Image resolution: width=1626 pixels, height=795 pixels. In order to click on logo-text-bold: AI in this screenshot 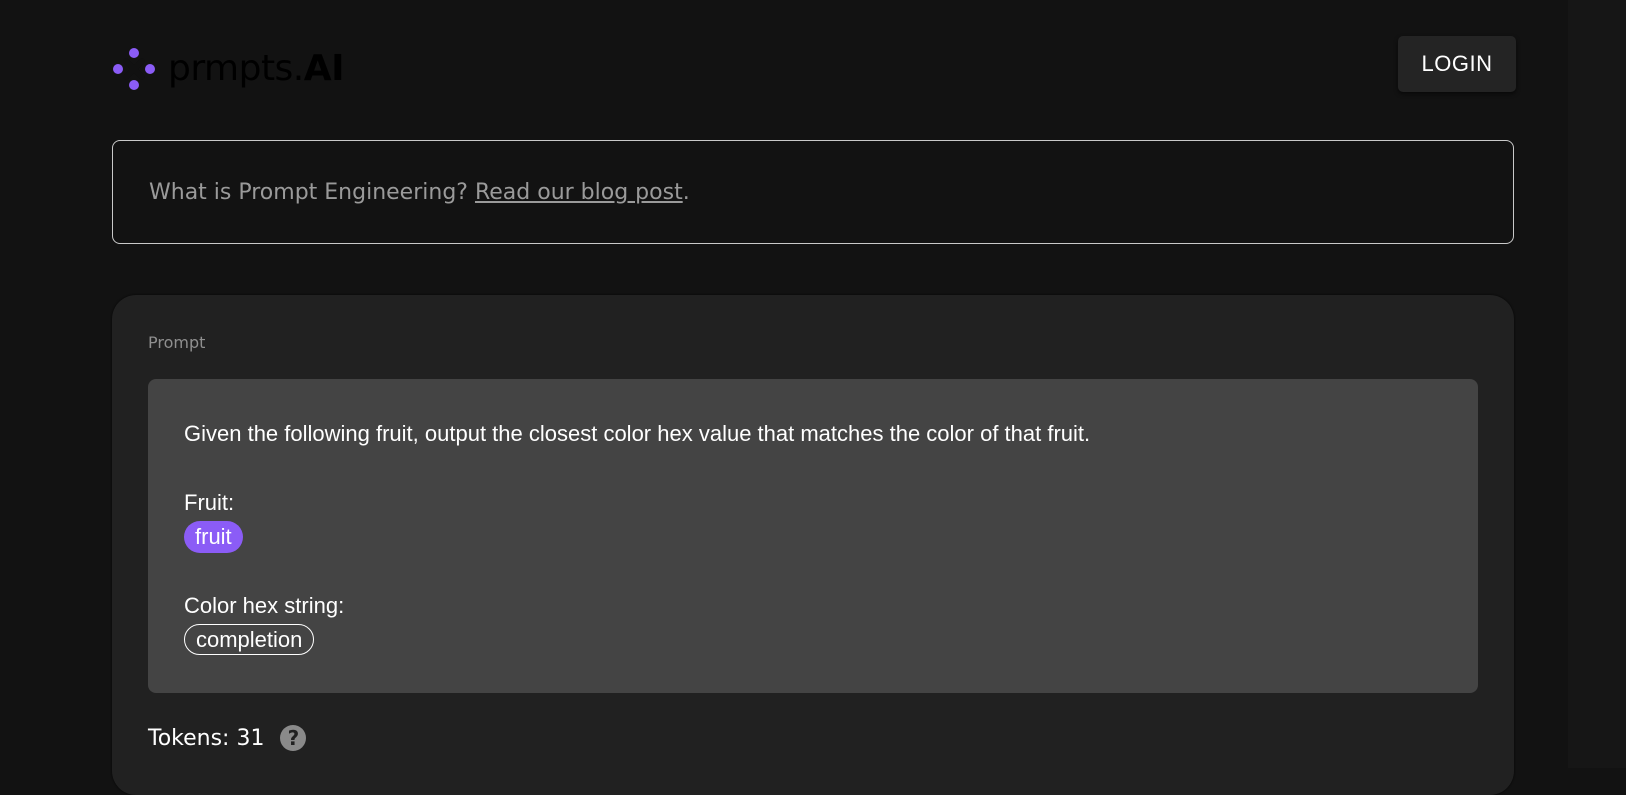, I will do `click(324, 68)`.